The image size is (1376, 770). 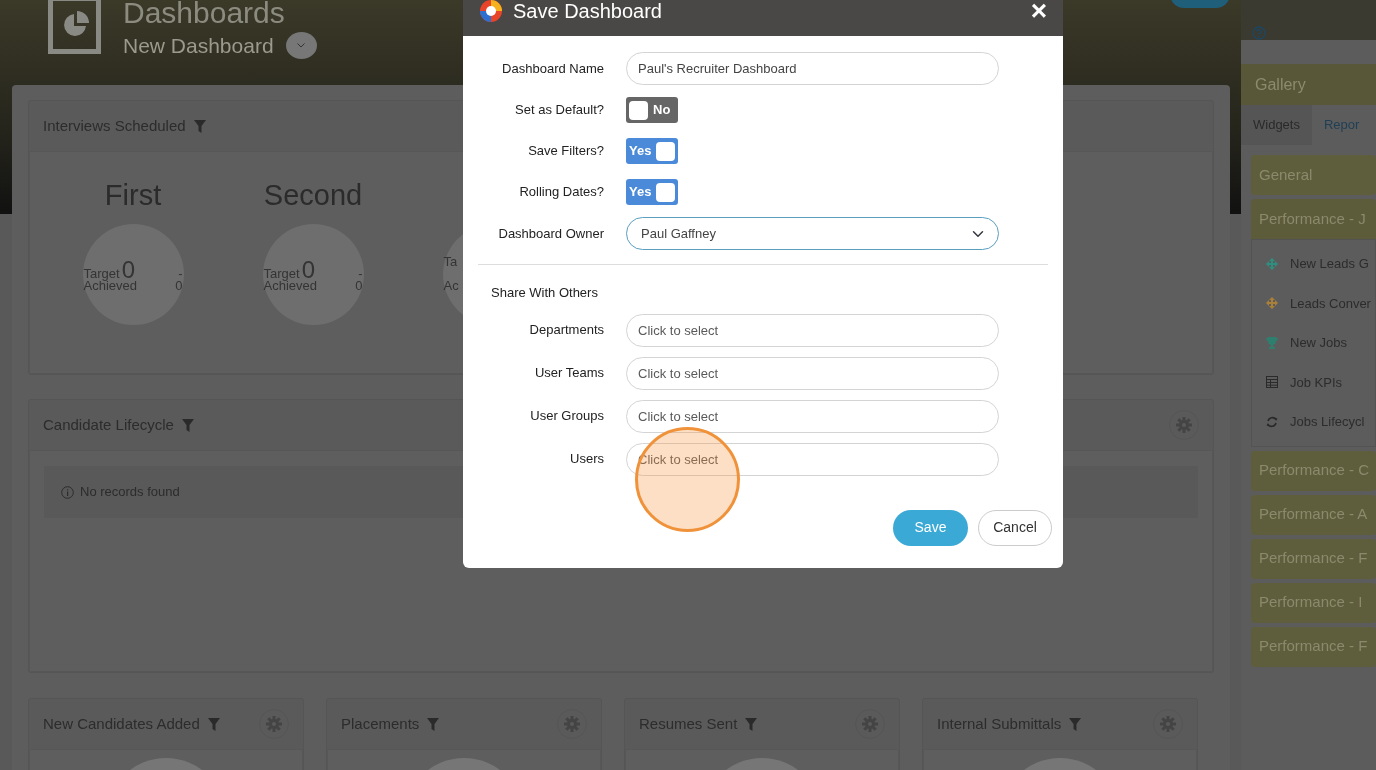 What do you see at coordinates (812, 233) in the screenshot?
I see `owner-select: Paul Gaffney` at bounding box center [812, 233].